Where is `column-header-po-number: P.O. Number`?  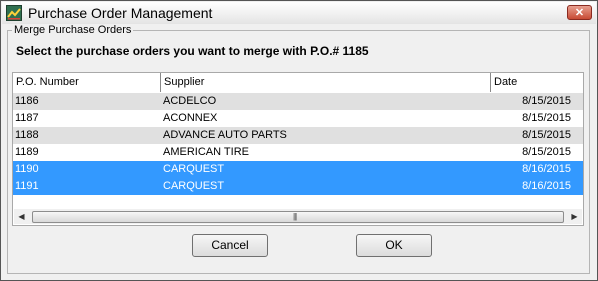 column-header-po-number: P.O. Number is located at coordinates (87, 82).